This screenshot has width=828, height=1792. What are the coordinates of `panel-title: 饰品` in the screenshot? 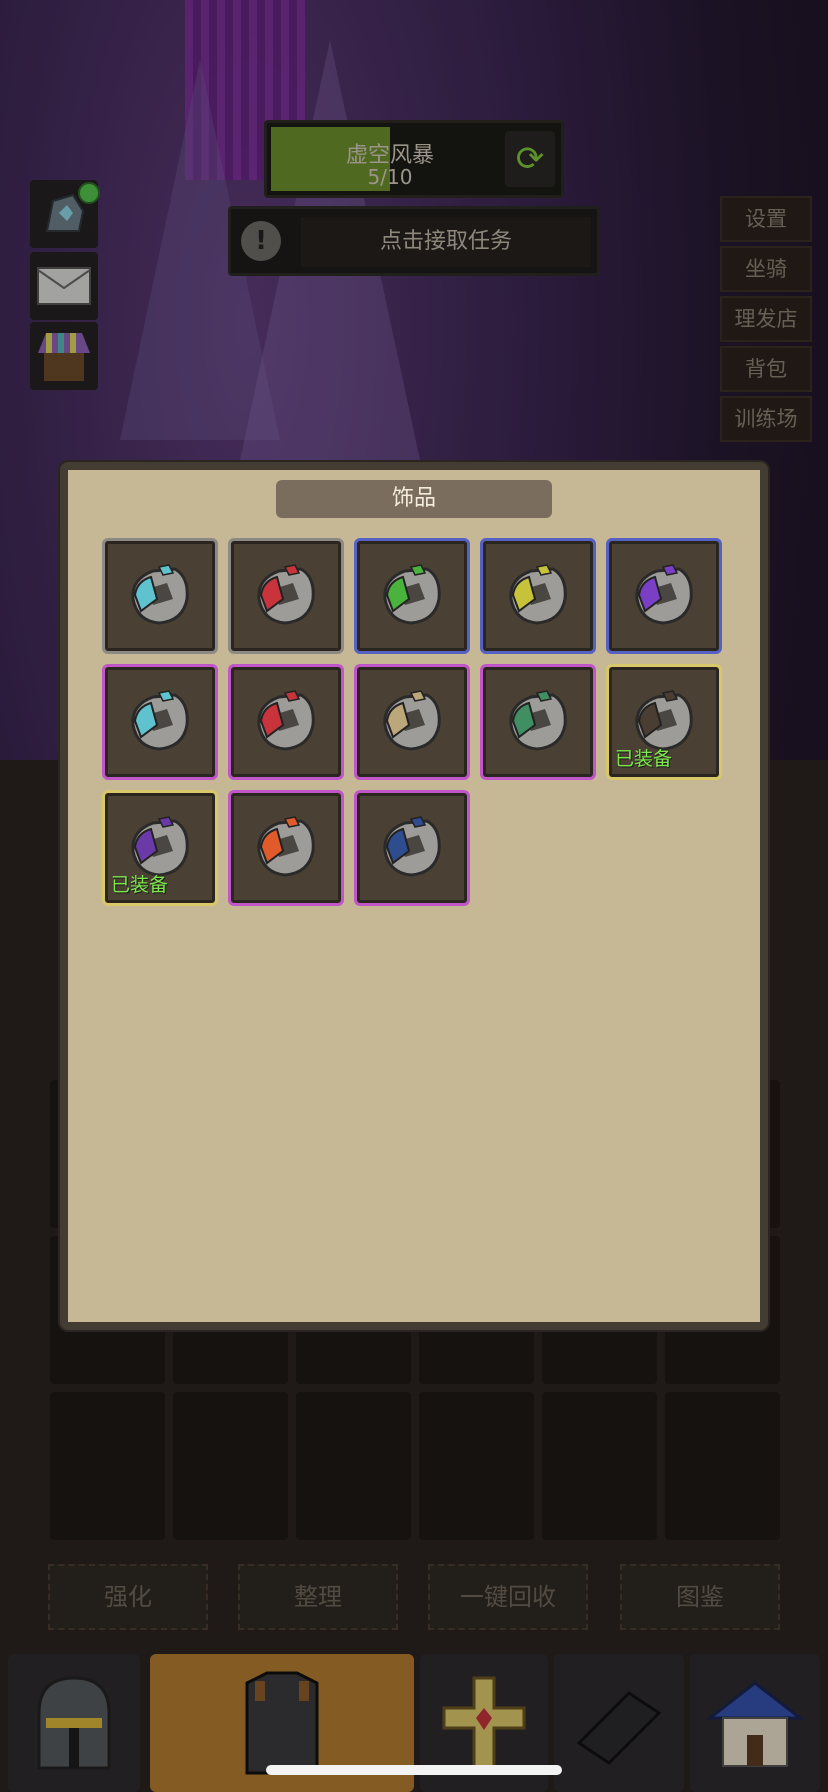 It's located at (414, 499).